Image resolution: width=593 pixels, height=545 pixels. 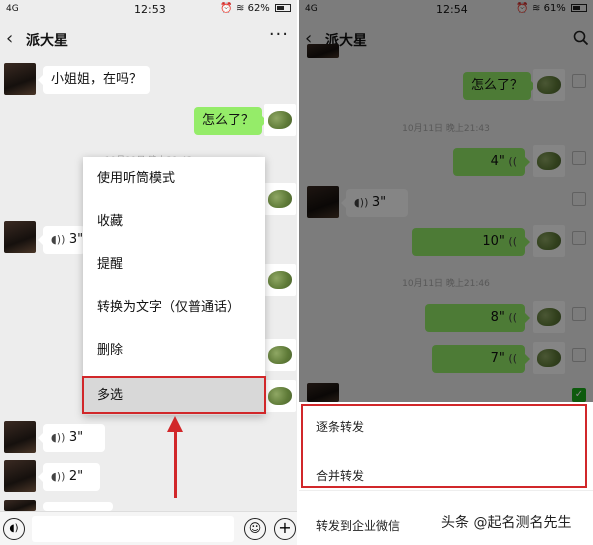 I want to click on alarm-icon: ⏰, so click(x=226, y=8).